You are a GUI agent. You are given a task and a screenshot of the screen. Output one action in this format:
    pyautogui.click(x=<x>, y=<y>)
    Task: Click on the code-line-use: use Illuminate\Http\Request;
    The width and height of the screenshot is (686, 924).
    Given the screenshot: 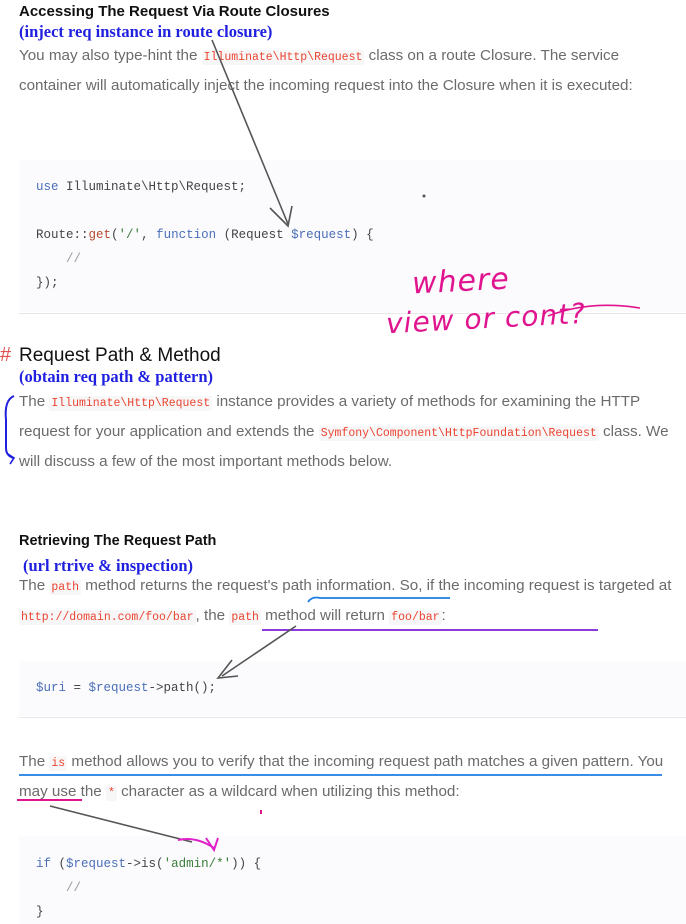 What is the action you would take?
    pyautogui.click(x=141, y=187)
    